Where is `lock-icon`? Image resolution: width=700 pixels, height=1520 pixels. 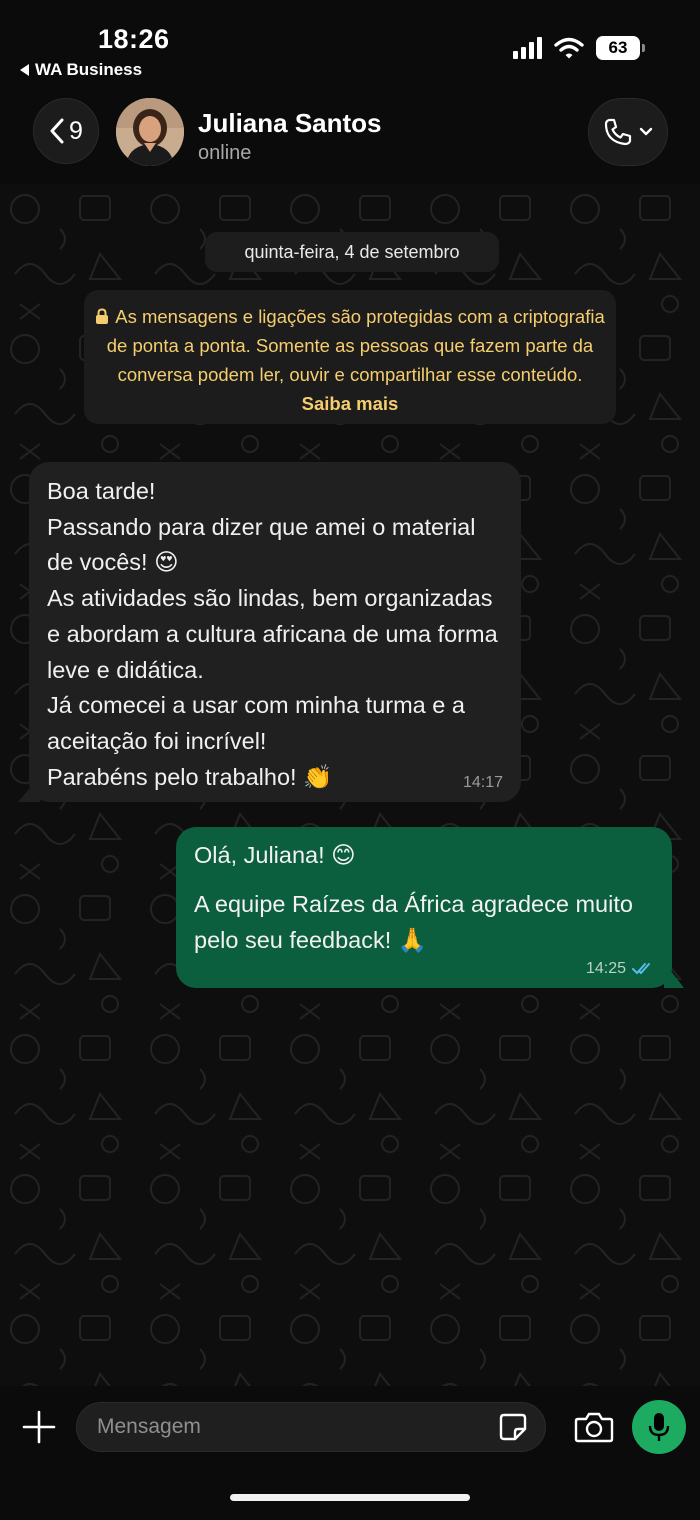 lock-icon is located at coordinates (102, 316).